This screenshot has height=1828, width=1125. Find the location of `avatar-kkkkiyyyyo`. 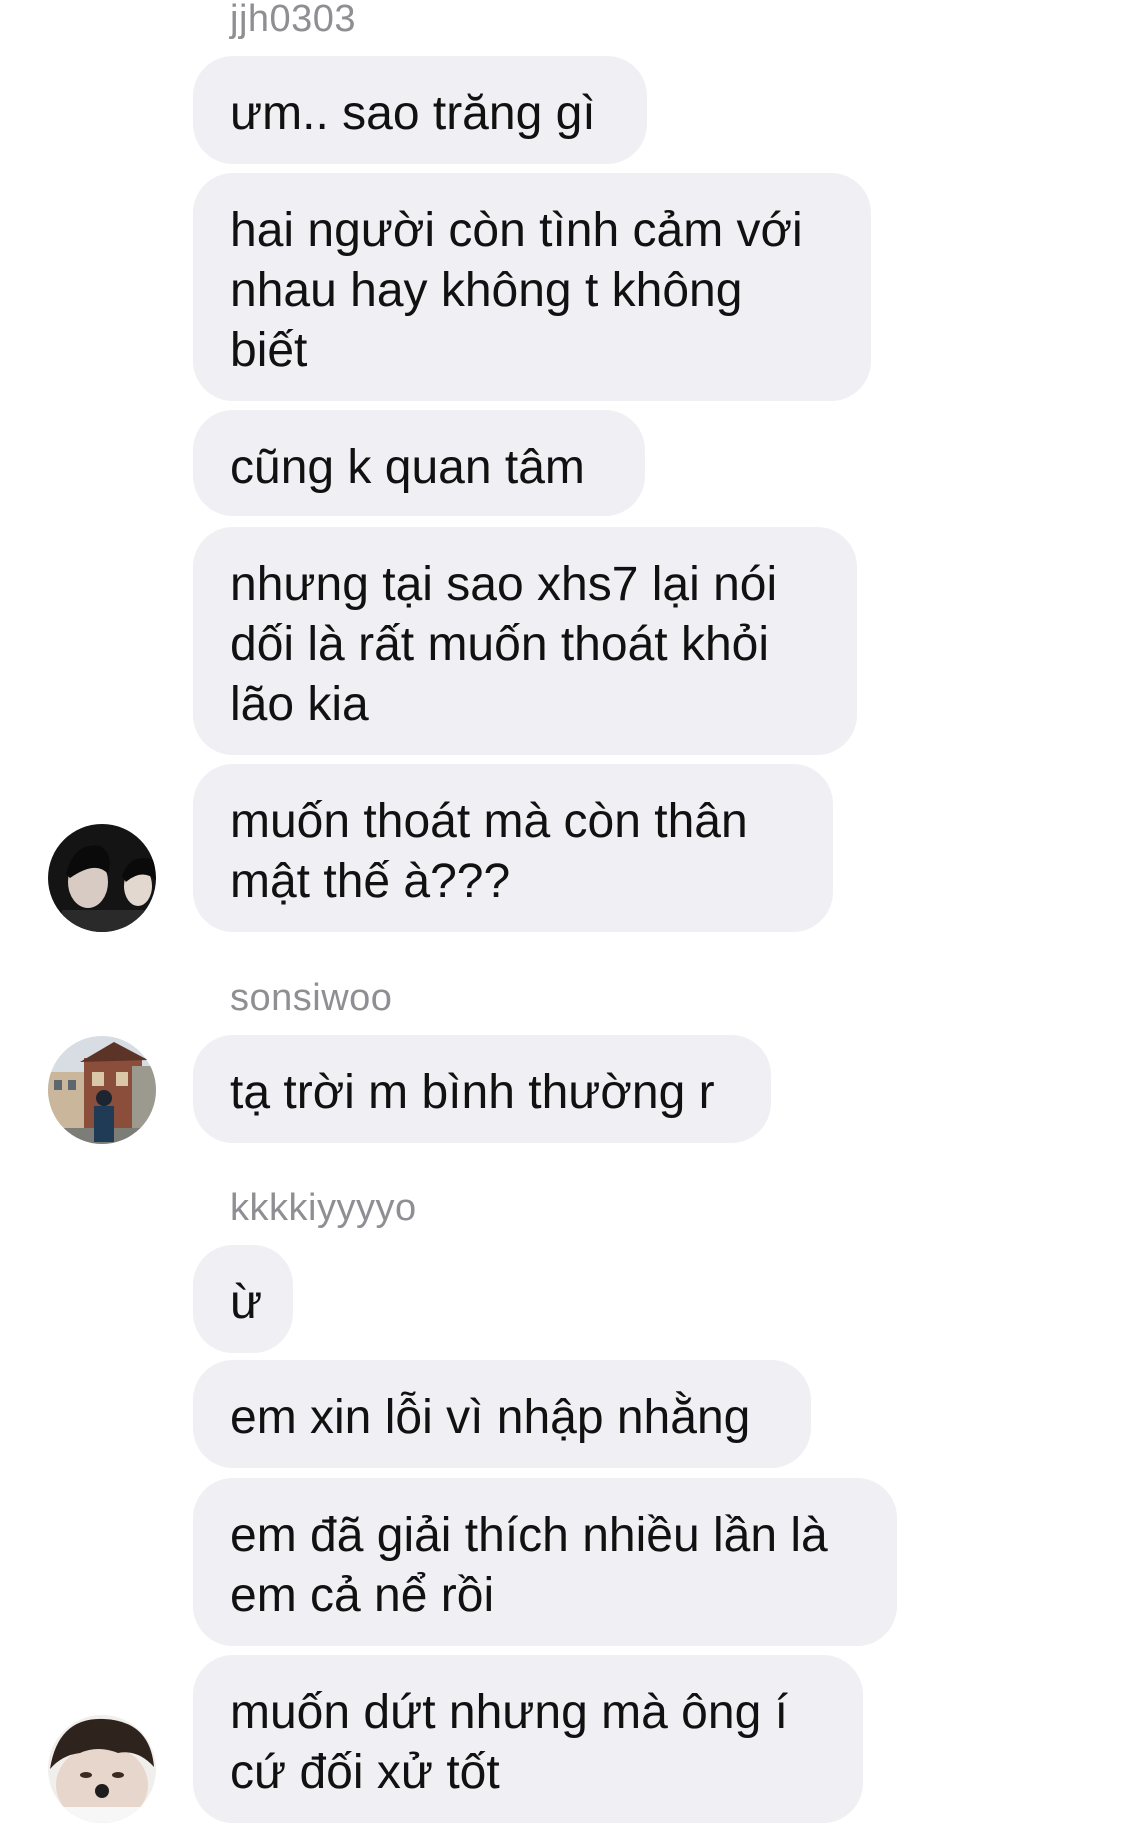

avatar-kkkkiyyyyo is located at coordinates (102, 1769).